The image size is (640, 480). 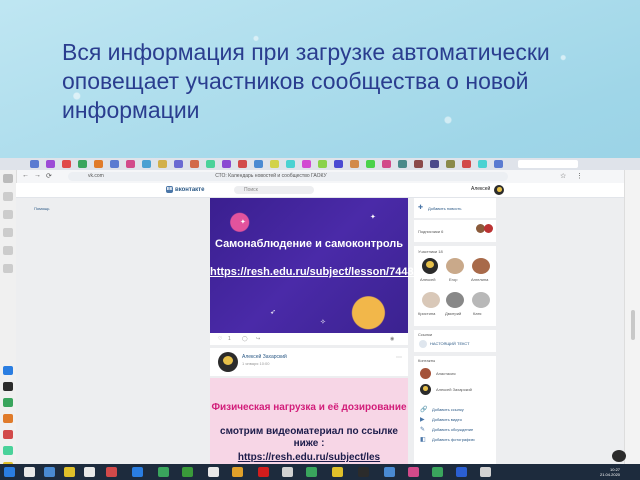 What do you see at coordinates (41, 208) in the screenshot?
I see `left-menu-link: Помощь` at bounding box center [41, 208].